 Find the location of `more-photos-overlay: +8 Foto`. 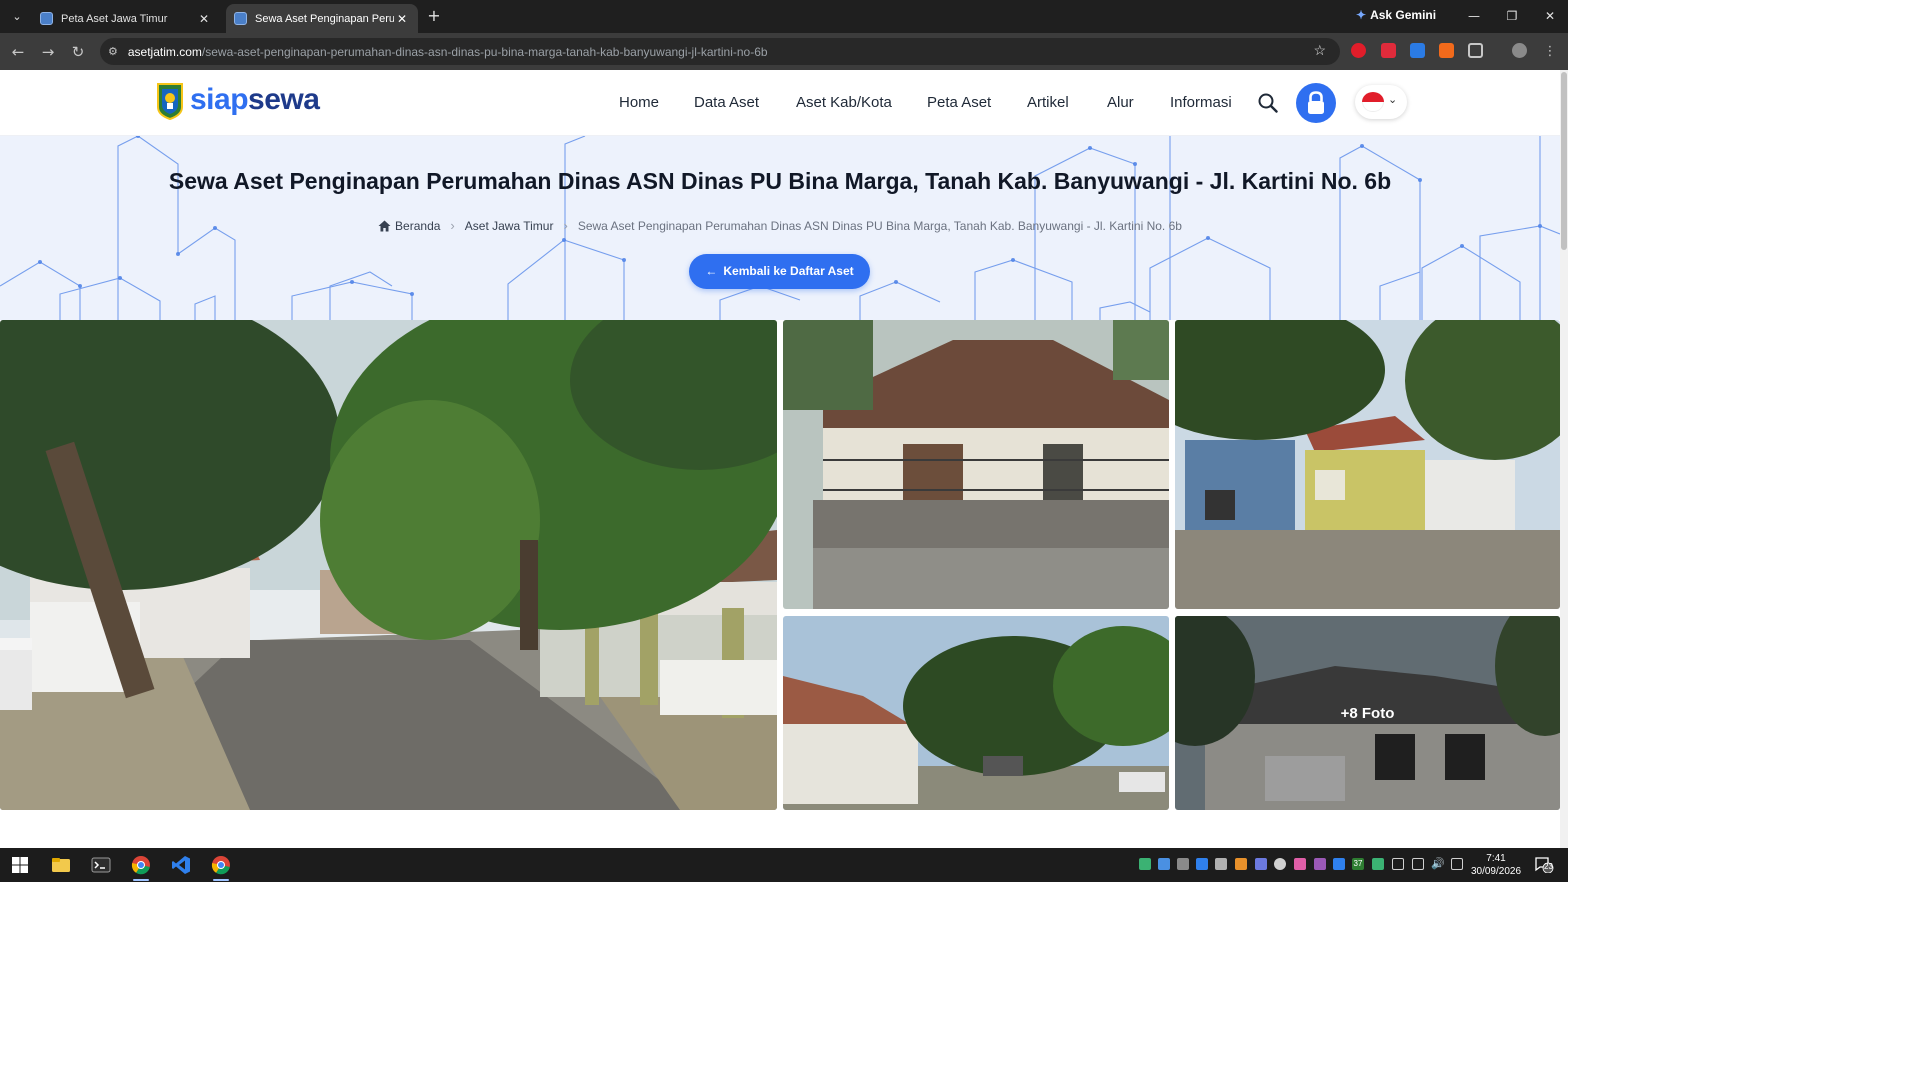

more-photos-overlay: +8 Foto is located at coordinates (1367, 713).